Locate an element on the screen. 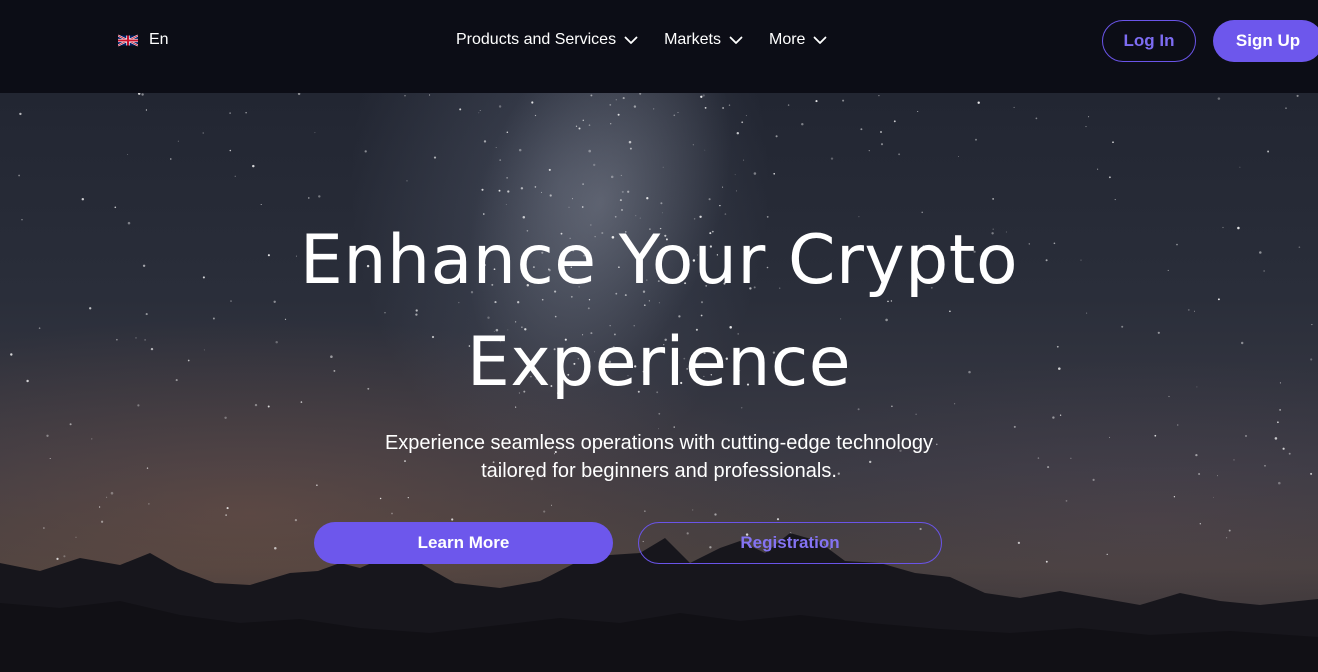 The height and width of the screenshot is (672, 1318). nav-markets: Markets is located at coordinates (703, 40).